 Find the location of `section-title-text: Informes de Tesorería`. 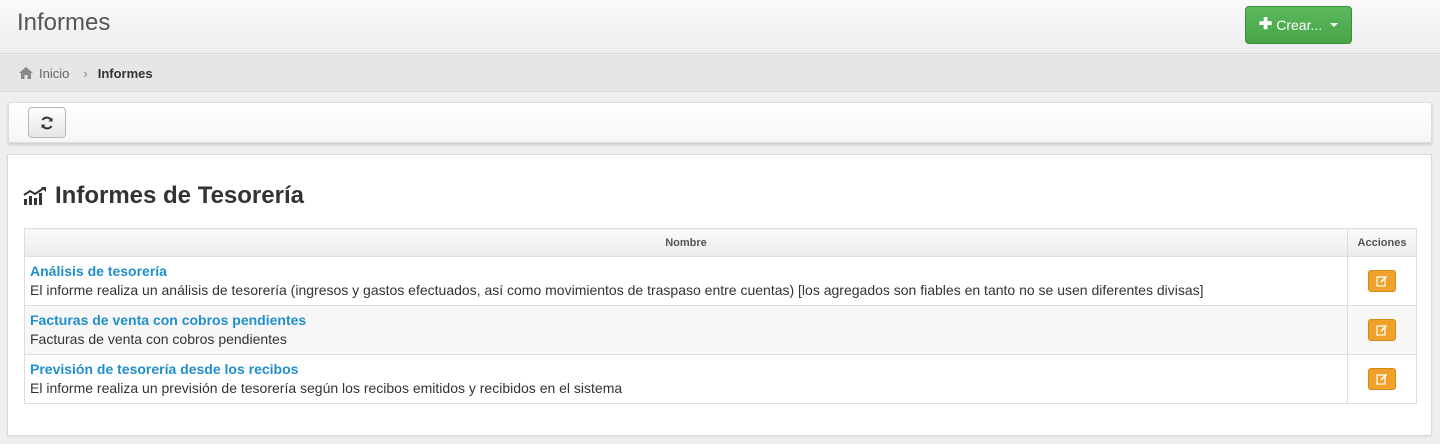

section-title-text: Informes de Tesorería is located at coordinates (179, 195).